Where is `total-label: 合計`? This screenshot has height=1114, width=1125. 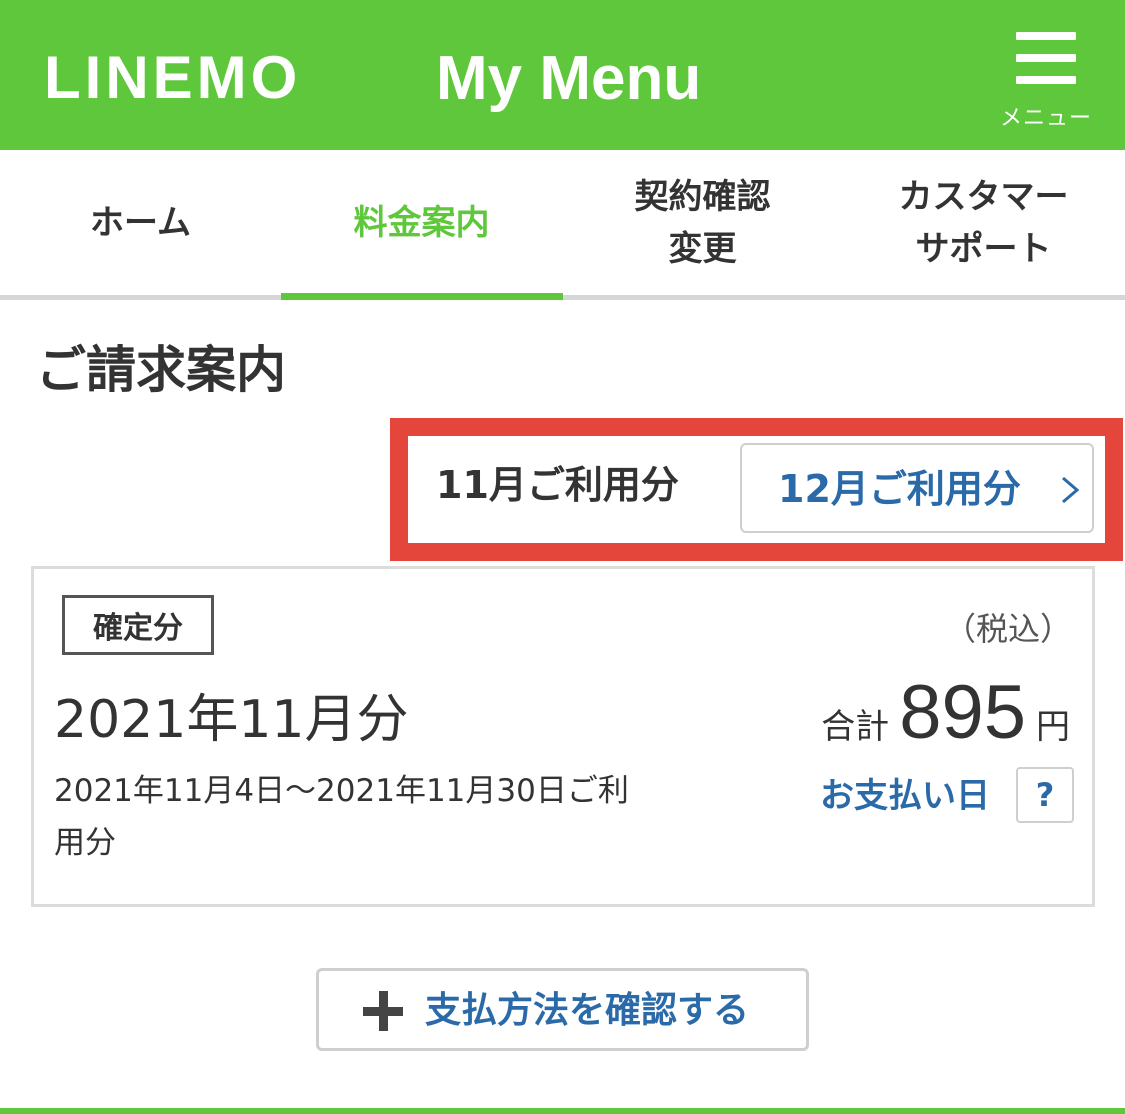 total-label: 合計 is located at coordinates (855, 727).